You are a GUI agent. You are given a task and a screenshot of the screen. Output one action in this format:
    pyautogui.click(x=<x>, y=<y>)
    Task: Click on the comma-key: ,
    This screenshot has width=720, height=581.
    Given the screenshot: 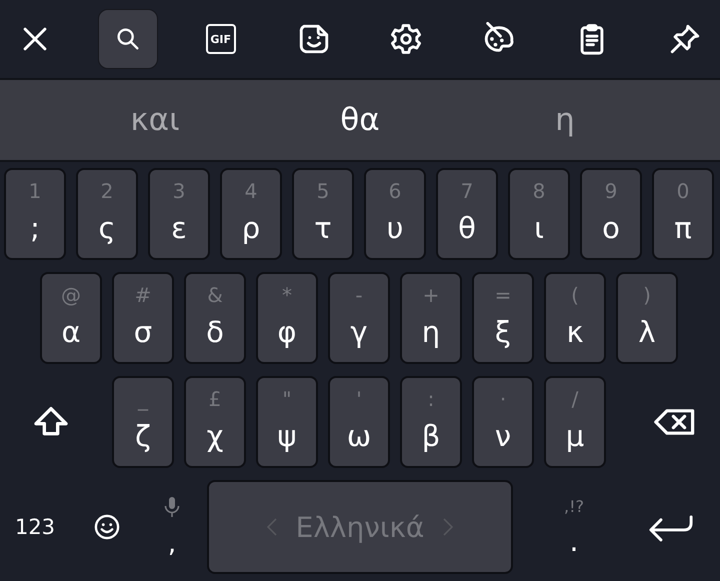 What is the action you would take?
    pyautogui.click(x=172, y=527)
    